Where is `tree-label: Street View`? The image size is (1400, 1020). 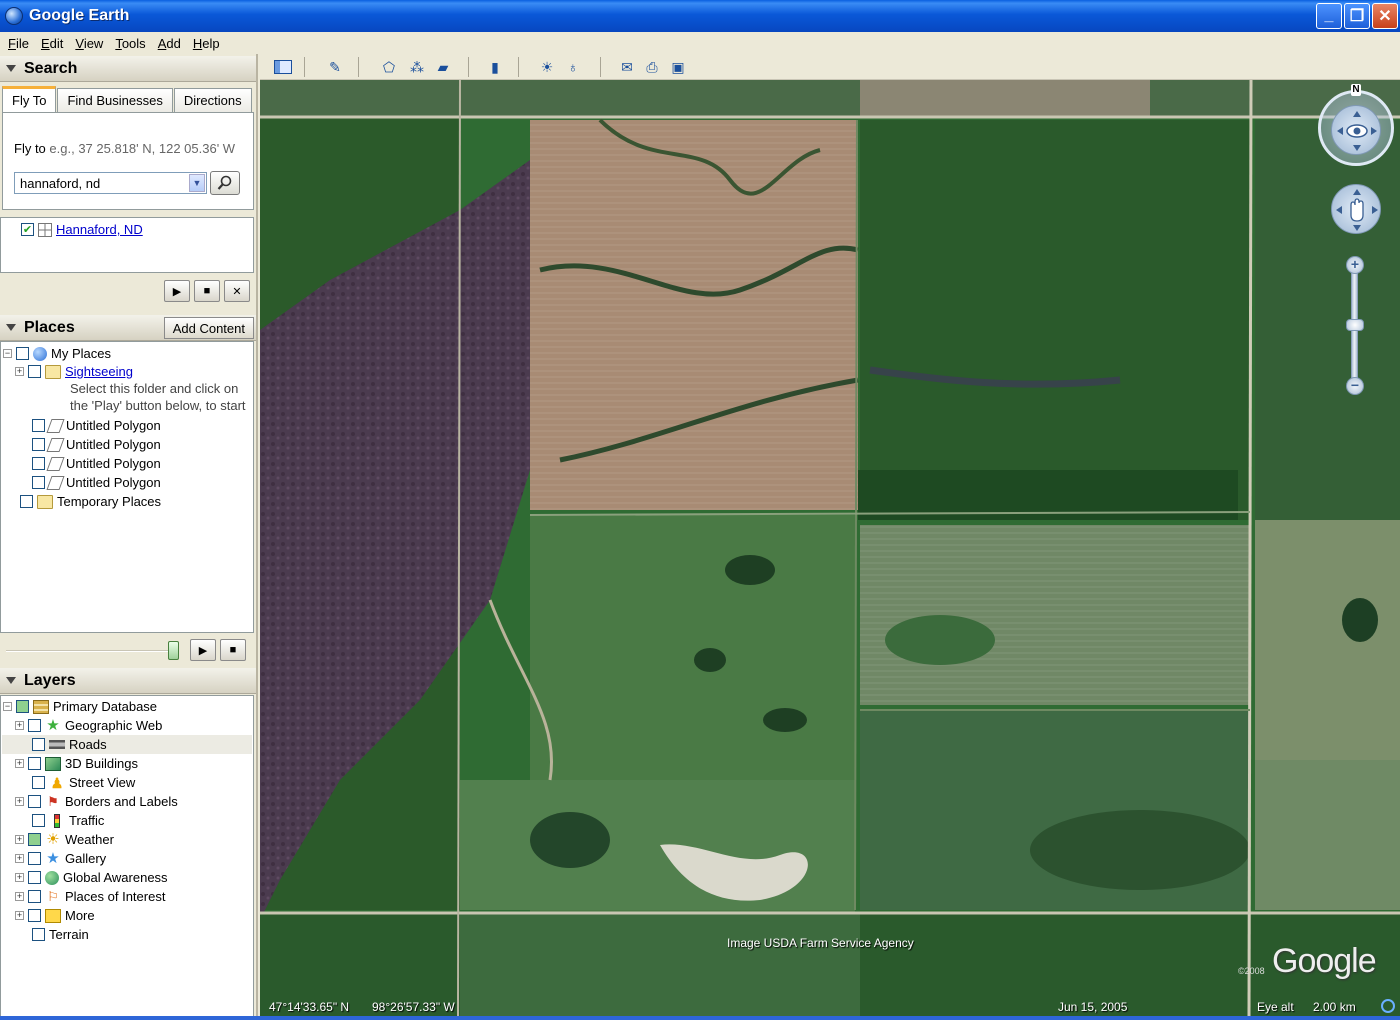
tree-label: Street View is located at coordinates (102, 782).